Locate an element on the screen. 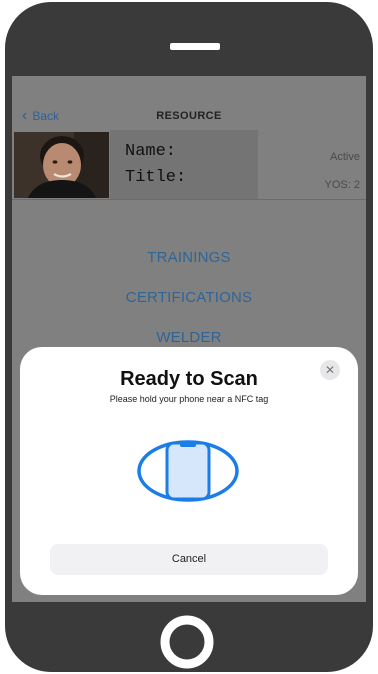  welder-link: WELDER is located at coordinates (189, 337).